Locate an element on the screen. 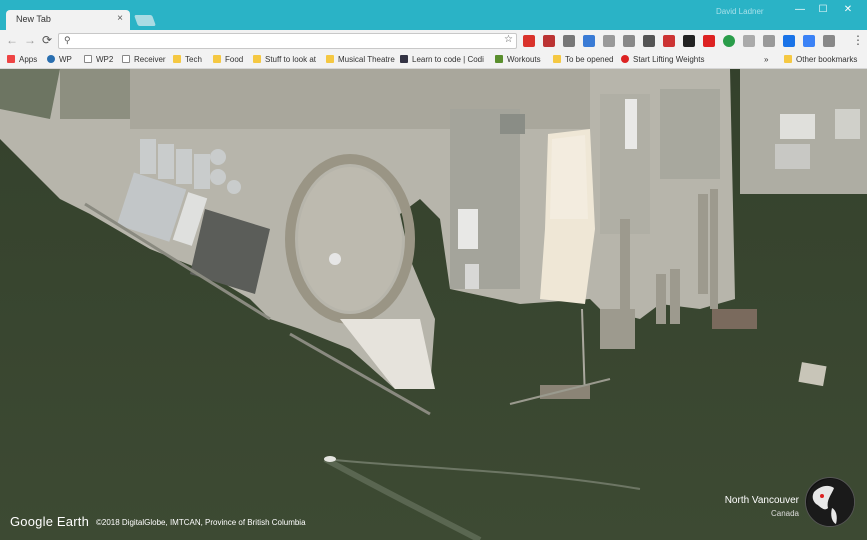 Image resolution: width=867 pixels, height=540 pixels. forward-button: → is located at coordinates (30, 40).